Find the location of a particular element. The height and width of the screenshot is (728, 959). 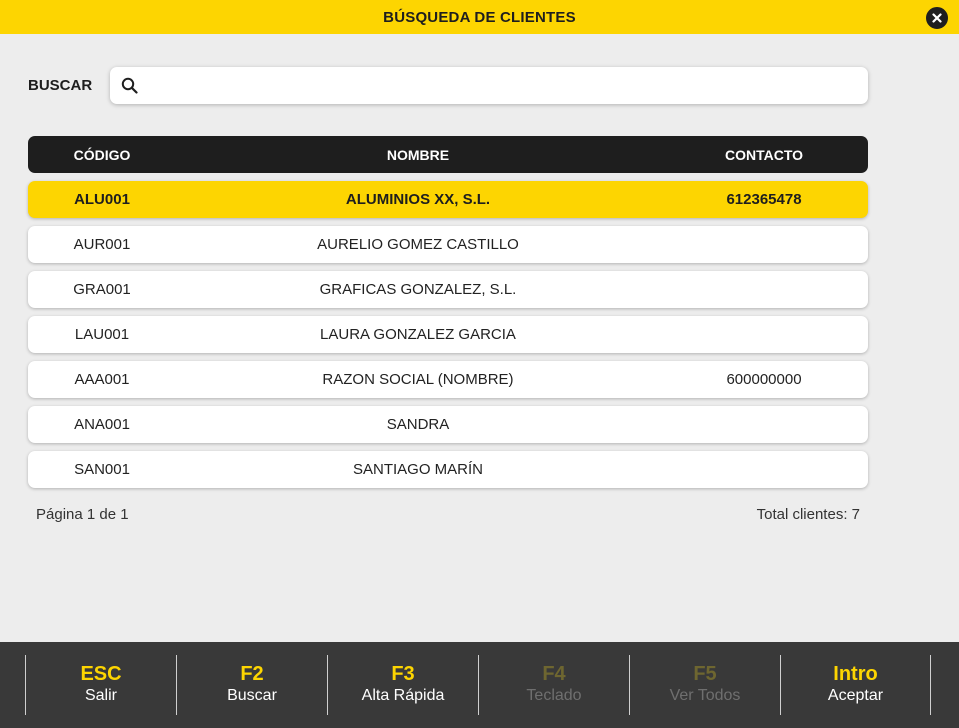

close-button is located at coordinates (937, 18).